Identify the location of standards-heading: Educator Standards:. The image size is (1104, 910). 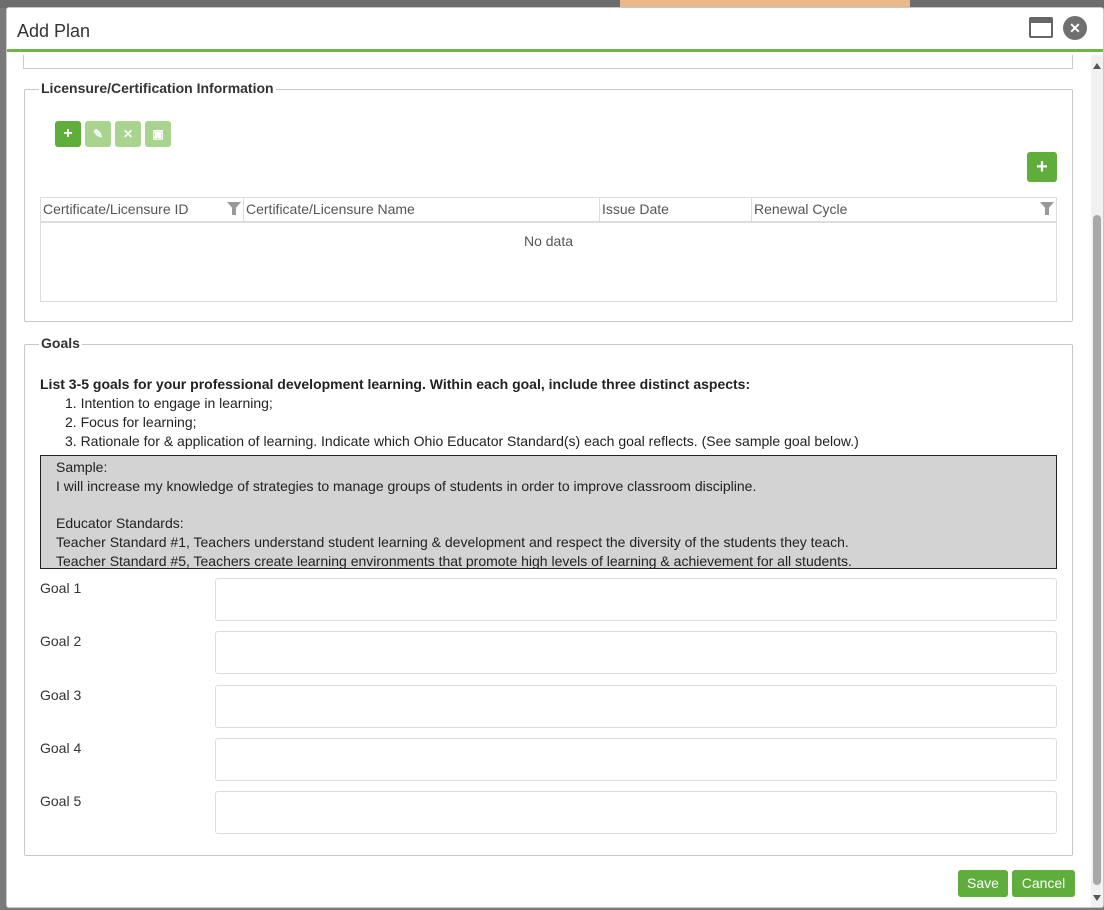
(120, 523).